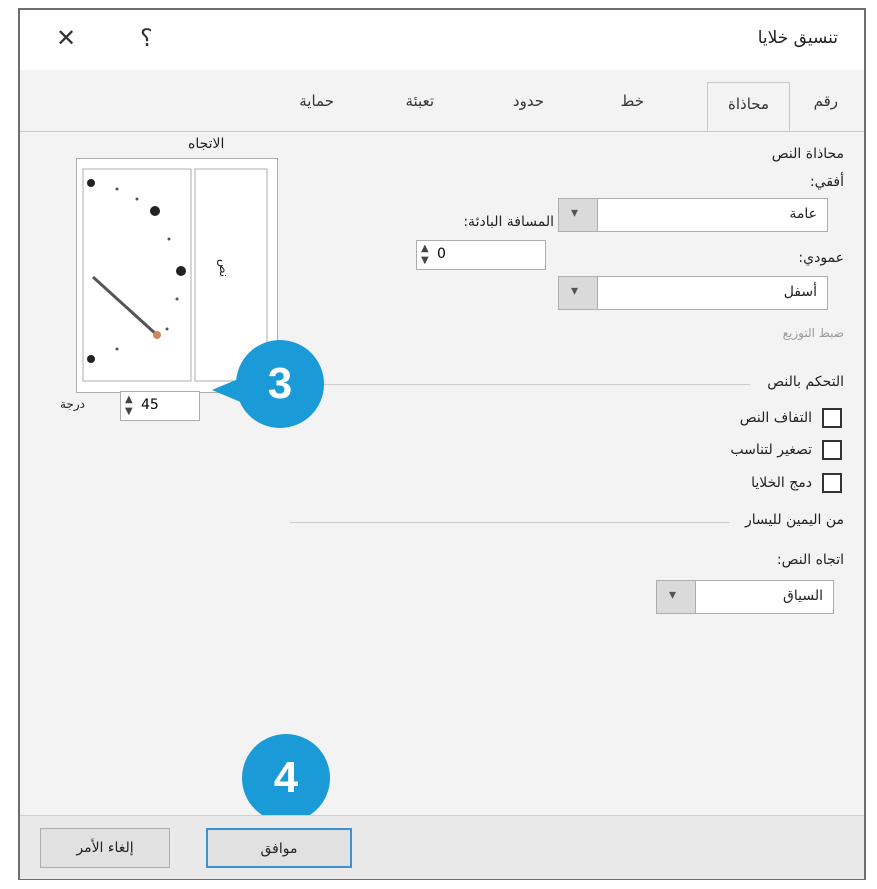 Image resolution: width=877 pixels, height=889 pixels. Describe the element at coordinates (316, 101) in the screenshot. I see `tab-protection: حماية` at that location.